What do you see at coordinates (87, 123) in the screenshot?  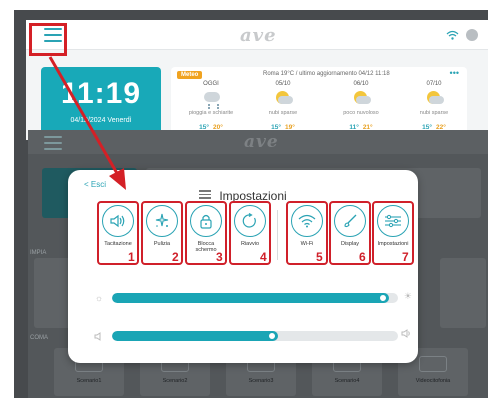 I see `annotation-arrow` at bounding box center [87, 123].